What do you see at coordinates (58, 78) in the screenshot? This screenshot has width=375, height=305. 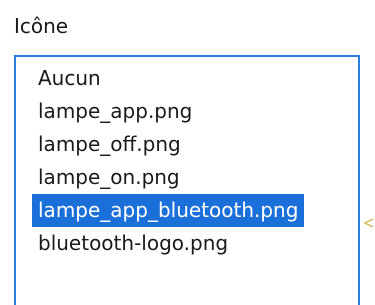 I see `icon-option-none: Aucun` at bounding box center [58, 78].